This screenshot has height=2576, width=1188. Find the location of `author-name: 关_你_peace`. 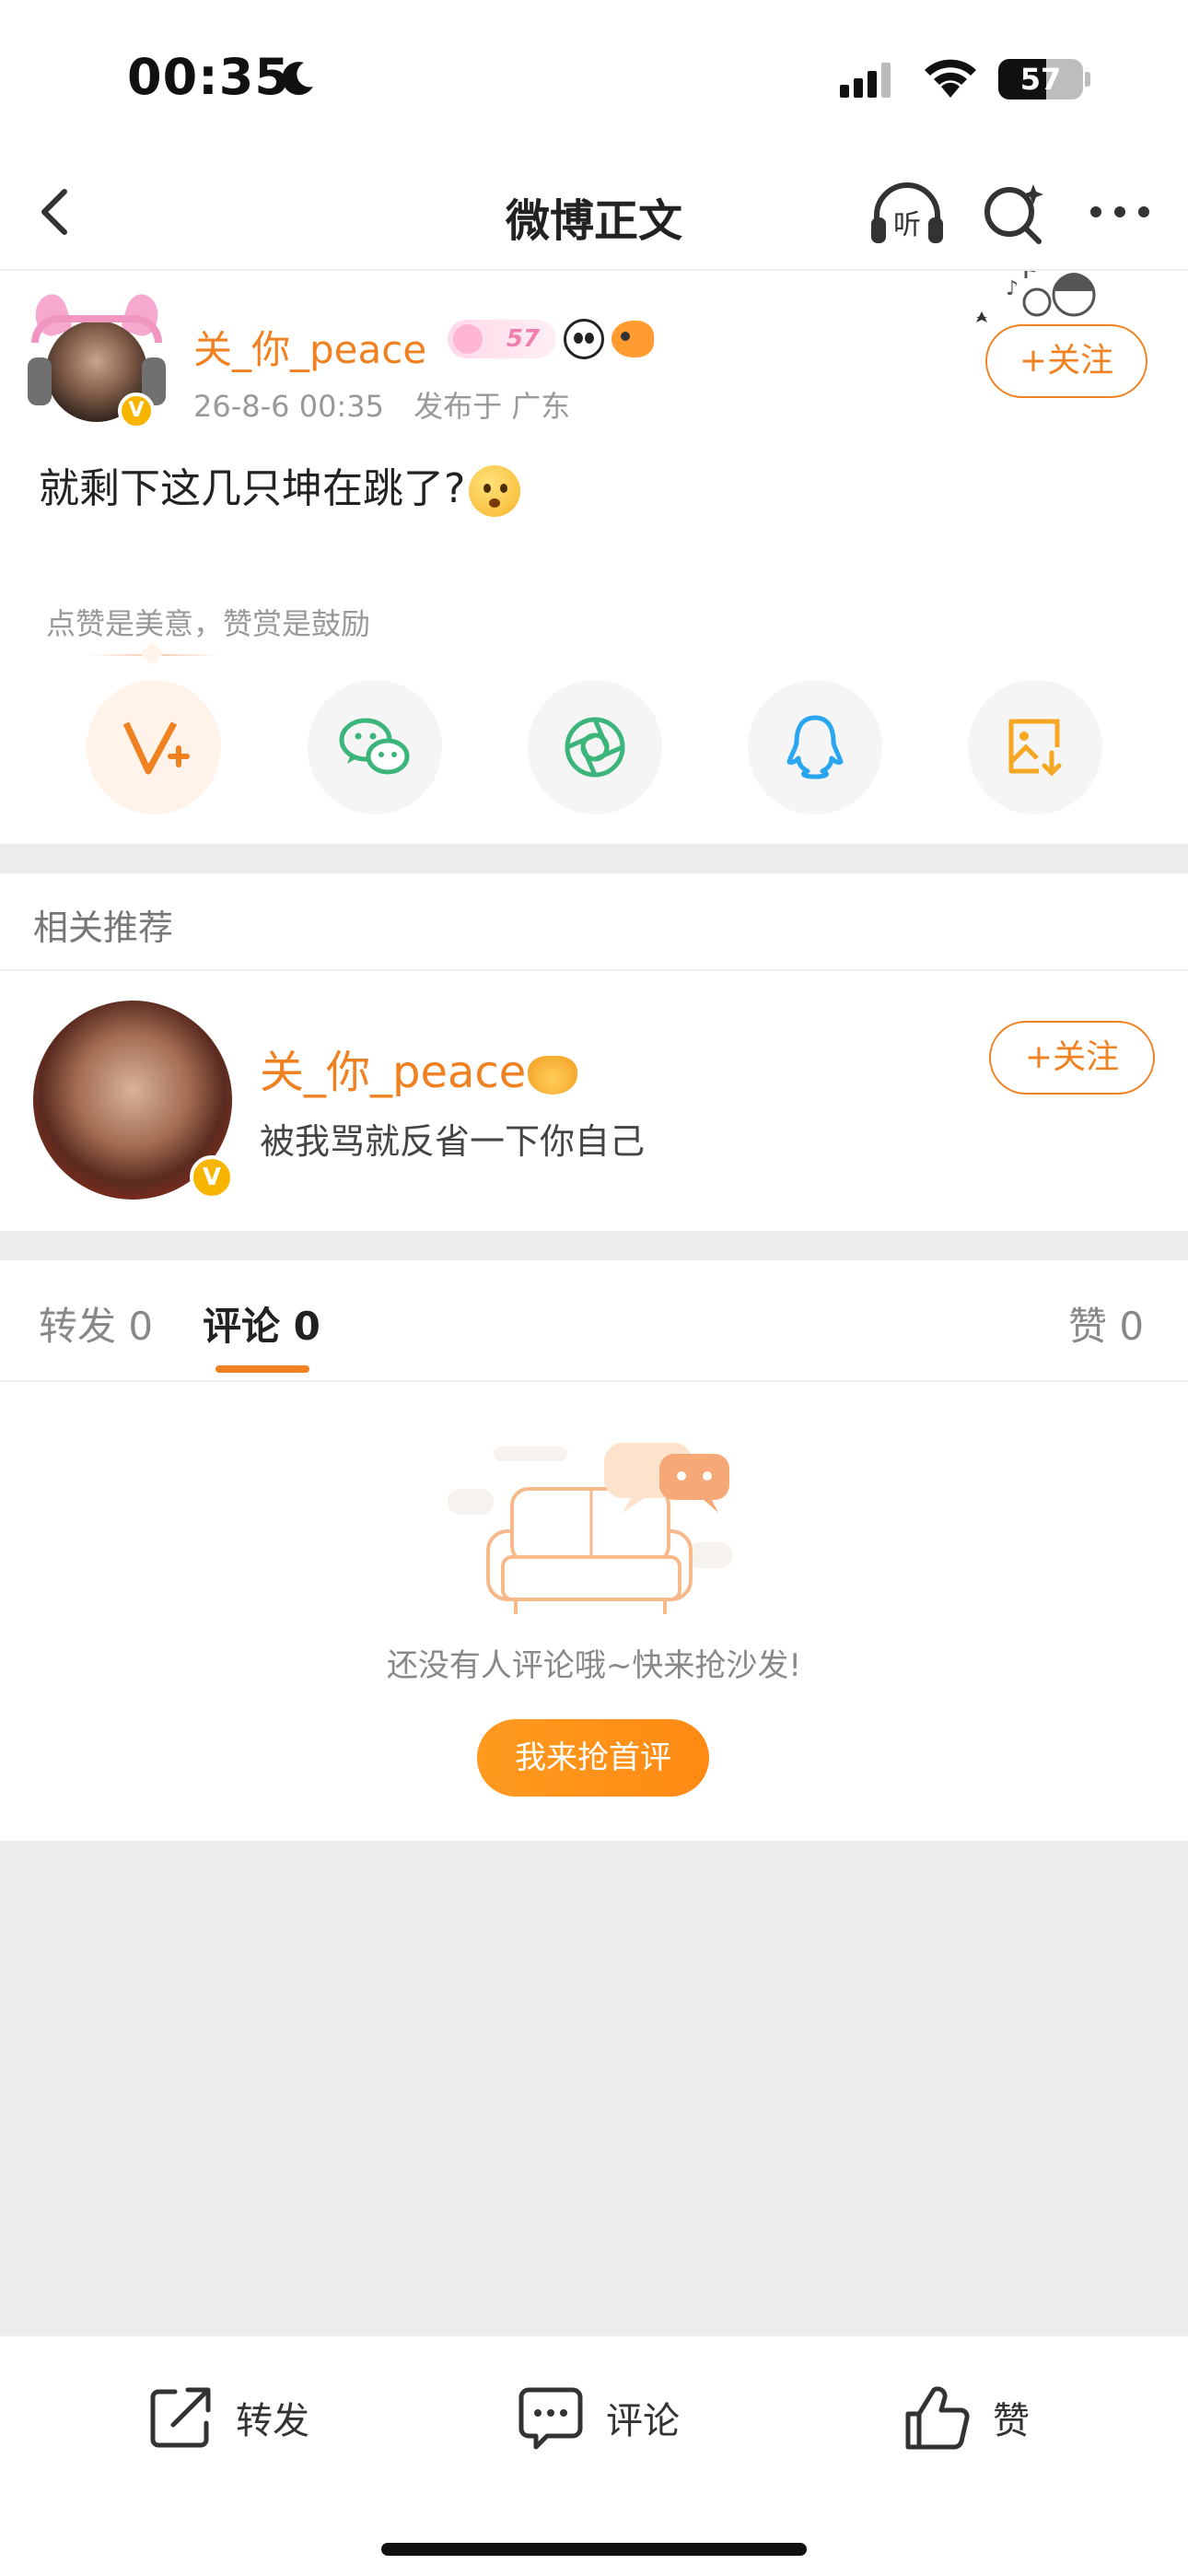

author-name: 关_你_peace is located at coordinates (309, 347).